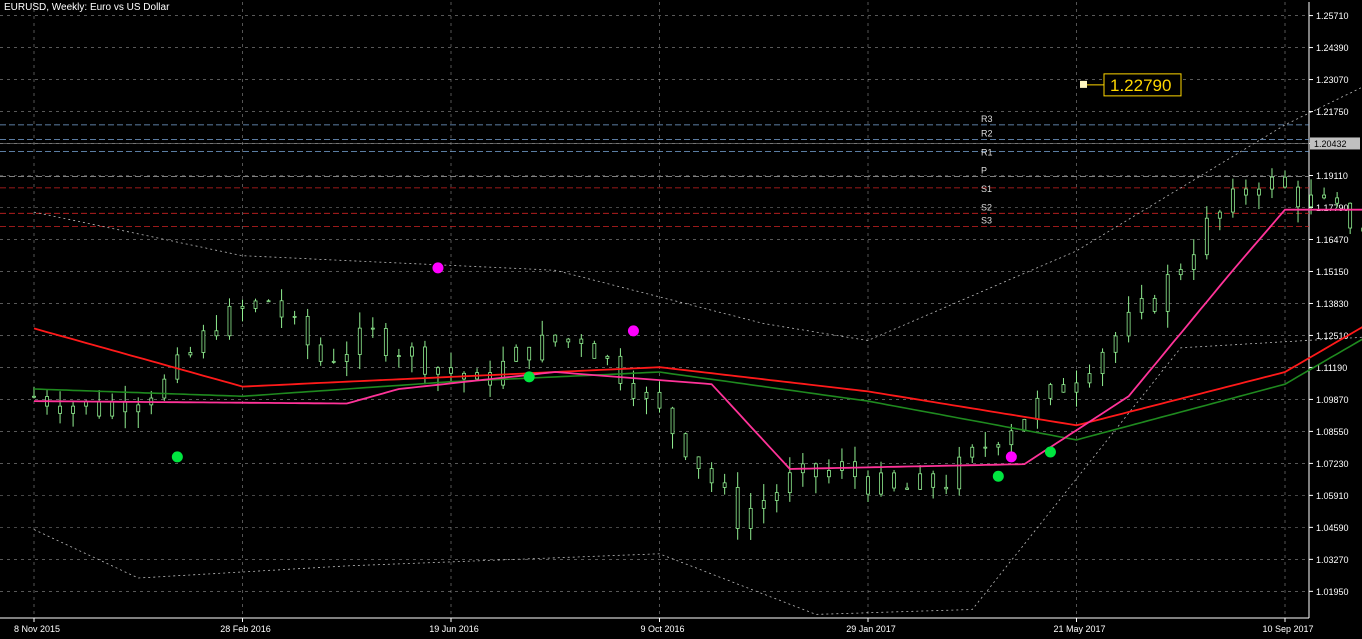 The height and width of the screenshot is (639, 1362). Describe the element at coordinates (1140, 85) in the screenshot. I see `target-label: 1.22790` at that location.